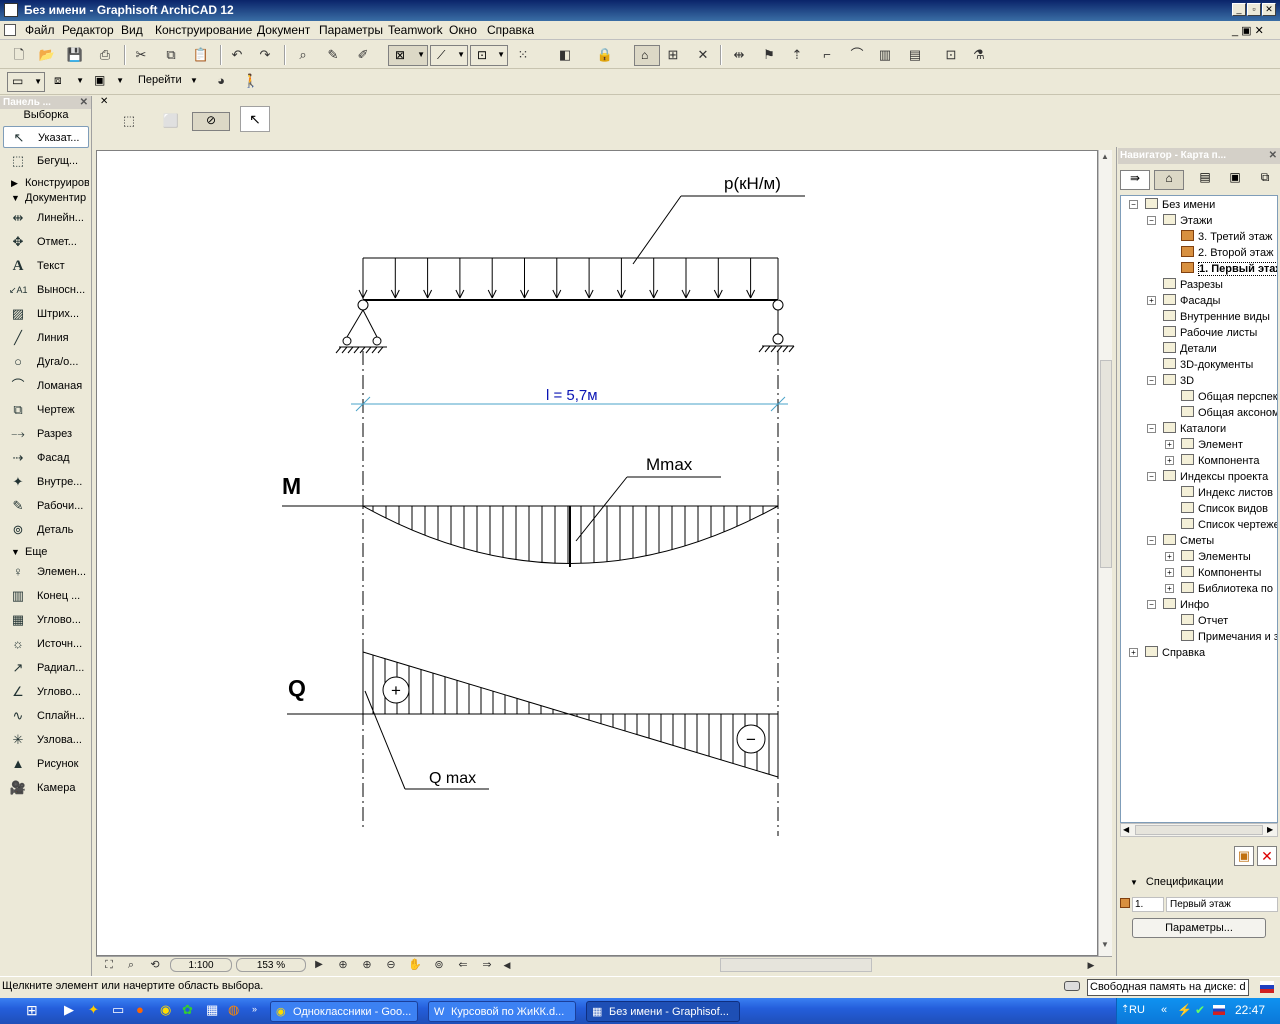  What do you see at coordinates (797, 55) in the screenshot?
I see `elevate-icon: ⇡` at bounding box center [797, 55].